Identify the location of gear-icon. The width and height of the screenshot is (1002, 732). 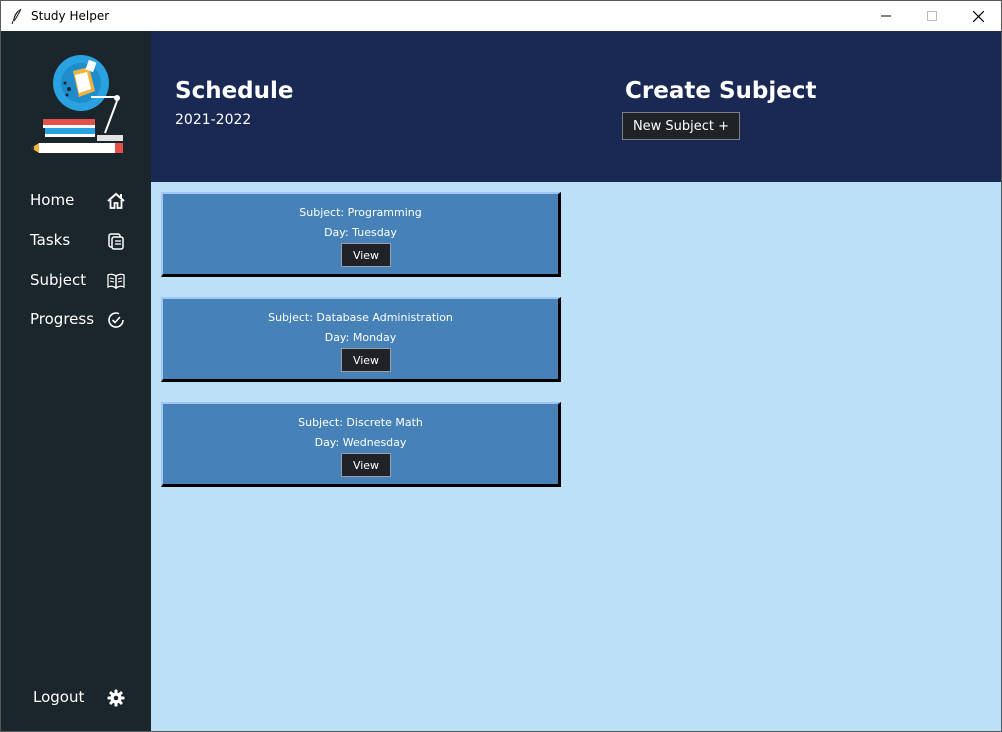
(116, 698).